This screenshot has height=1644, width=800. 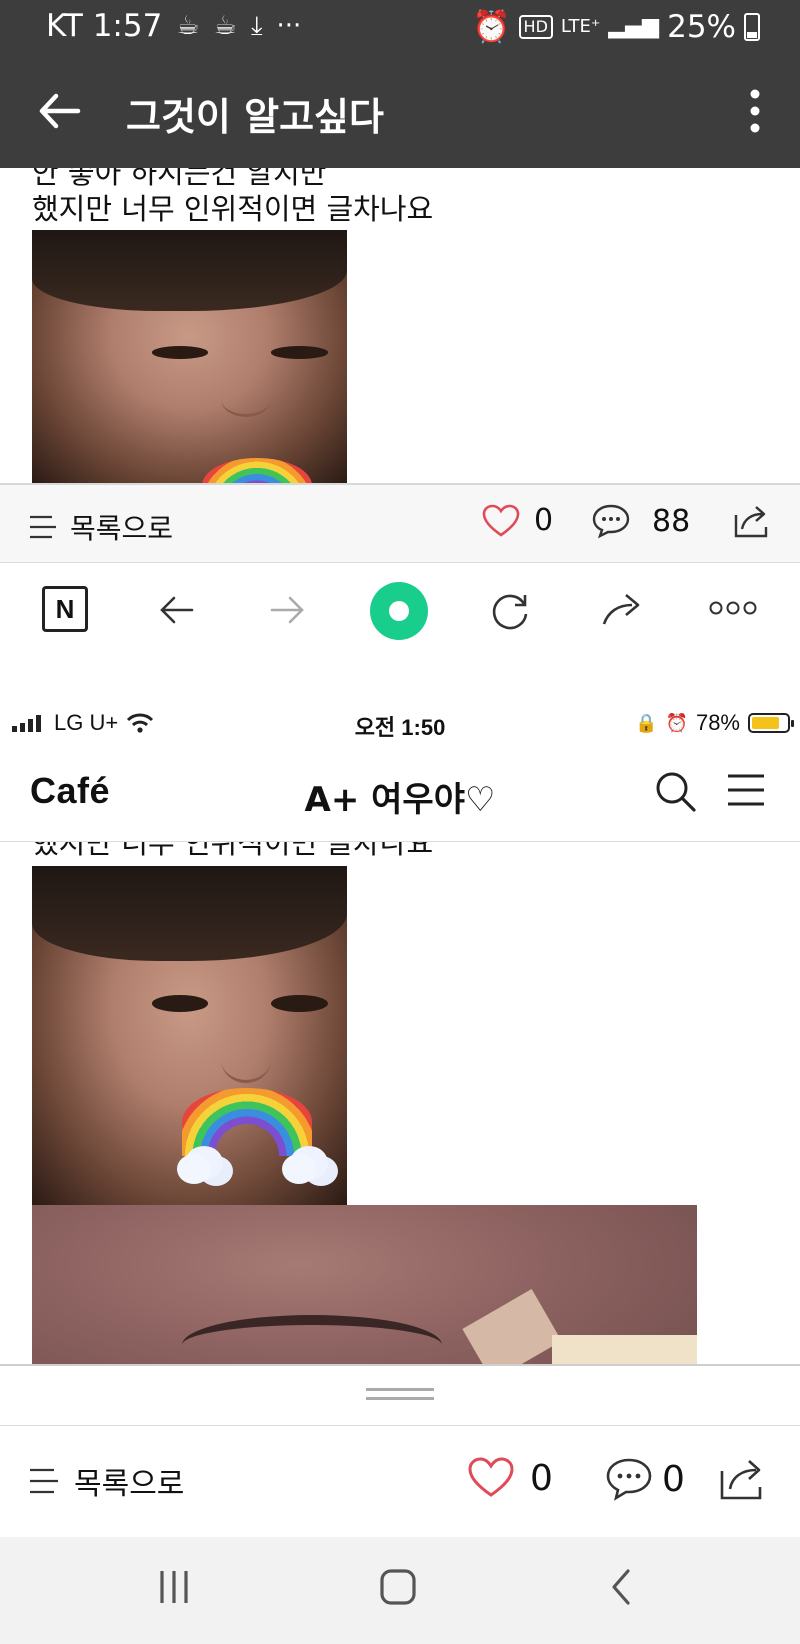 What do you see at coordinates (400, 523) in the screenshot?
I see `post-action-bar: 목록으로 0 88` at bounding box center [400, 523].